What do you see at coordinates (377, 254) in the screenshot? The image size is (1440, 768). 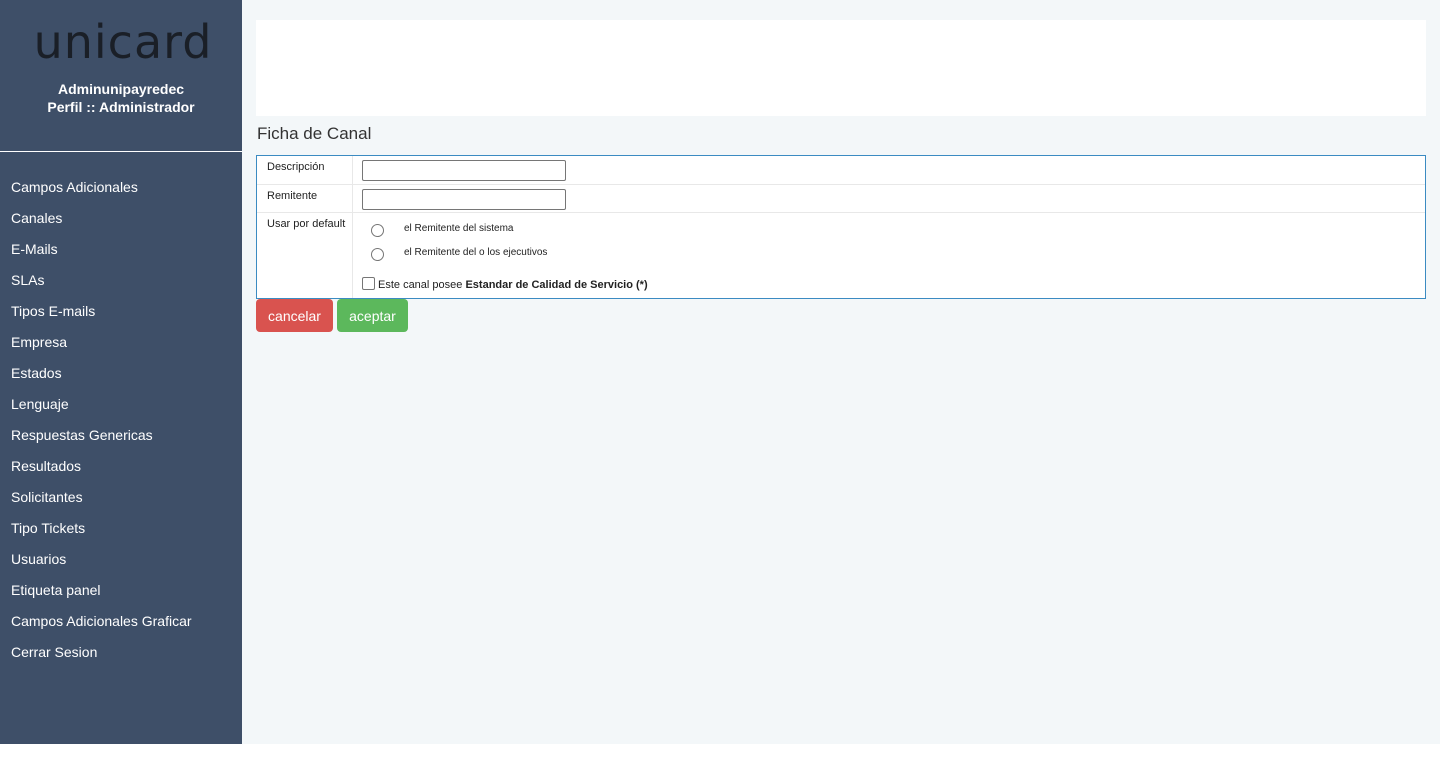 I see `remitente-ejecutivos-radio` at bounding box center [377, 254].